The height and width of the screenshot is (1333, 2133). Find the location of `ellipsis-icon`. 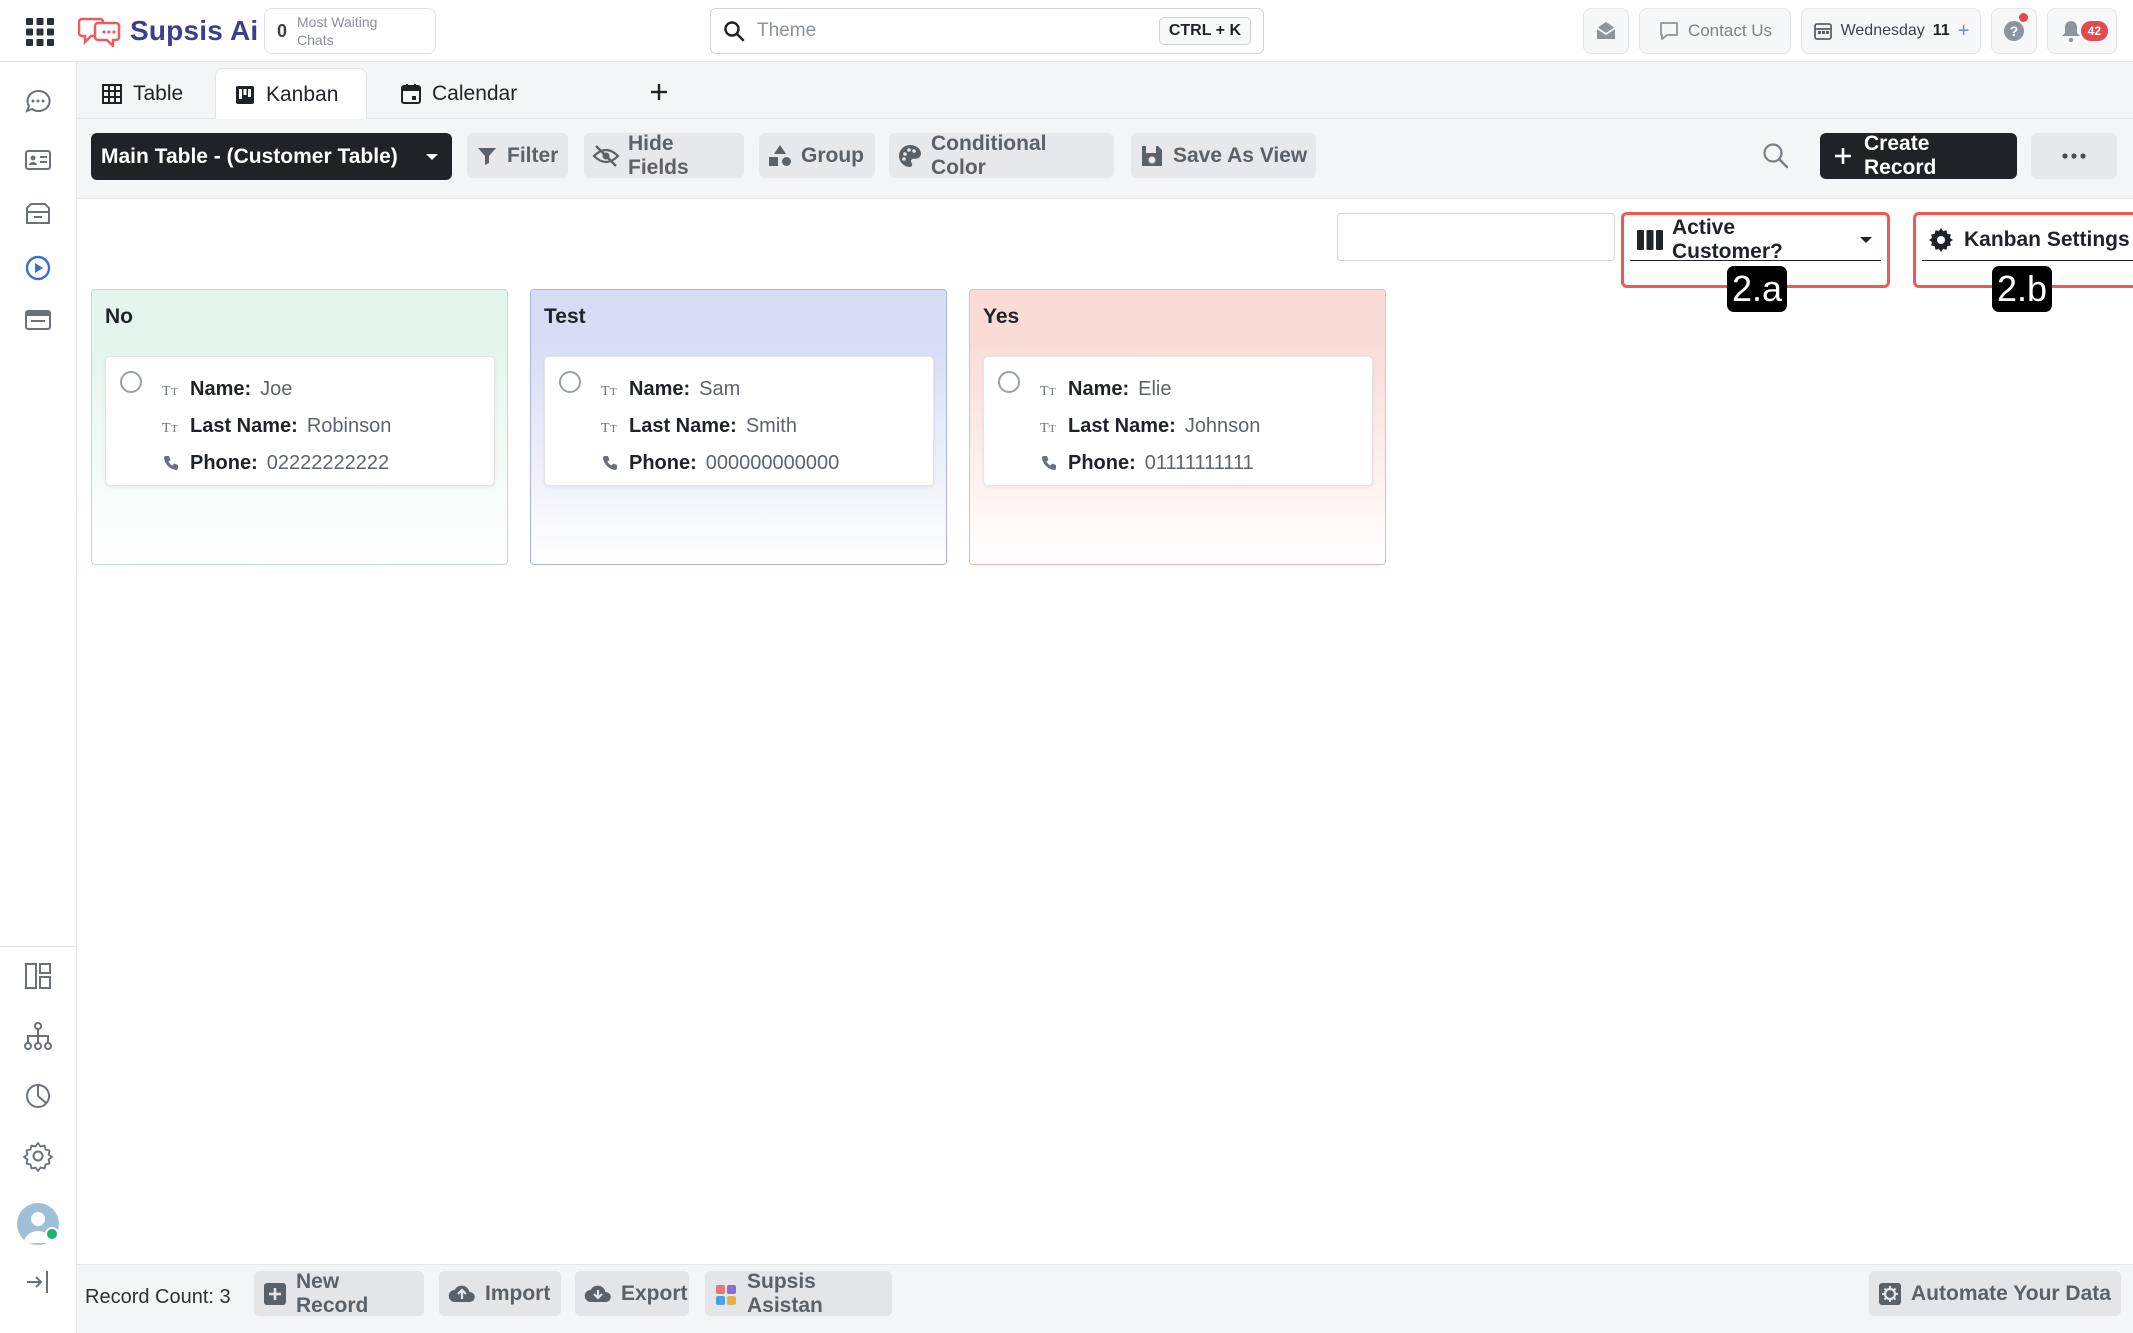

ellipsis-icon is located at coordinates (2074, 156).